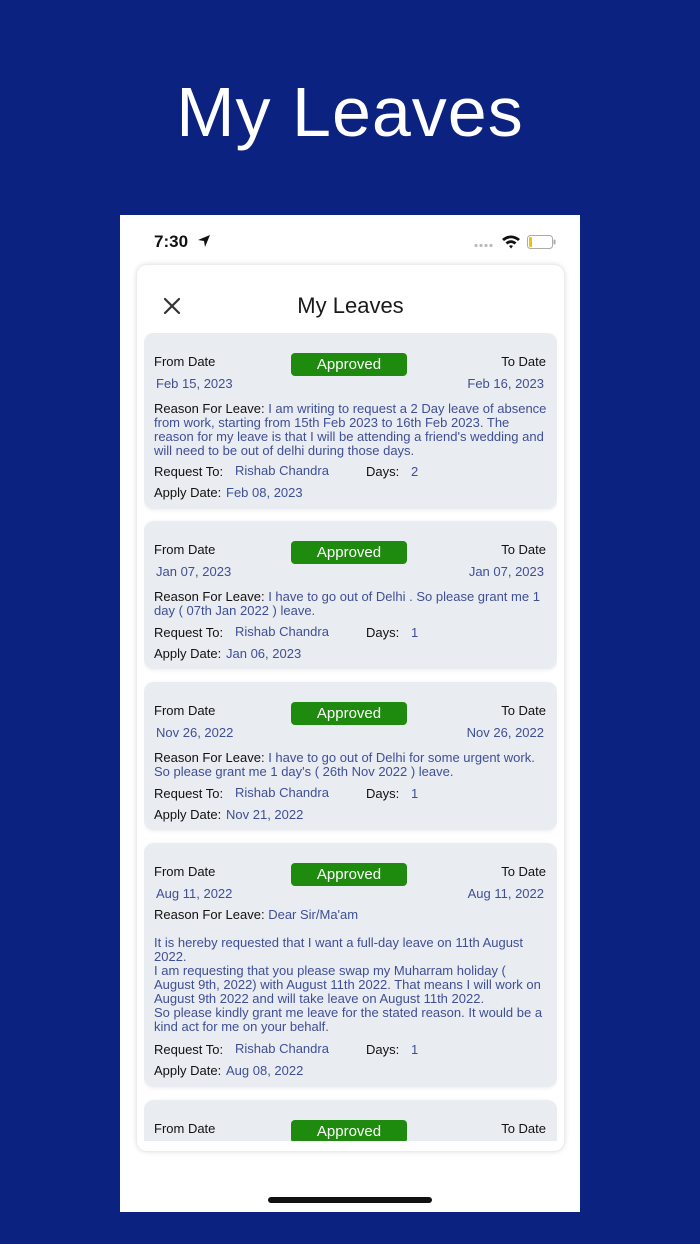 This screenshot has width=700, height=1244. I want to click on days-value: 2, so click(415, 471).